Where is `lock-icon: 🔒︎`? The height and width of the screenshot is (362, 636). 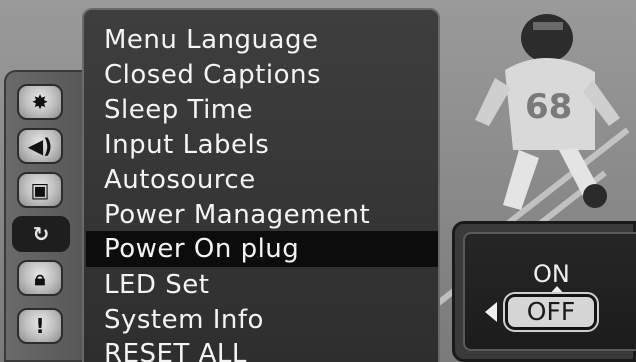 lock-icon: 🔒︎ is located at coordinates (40, 278).